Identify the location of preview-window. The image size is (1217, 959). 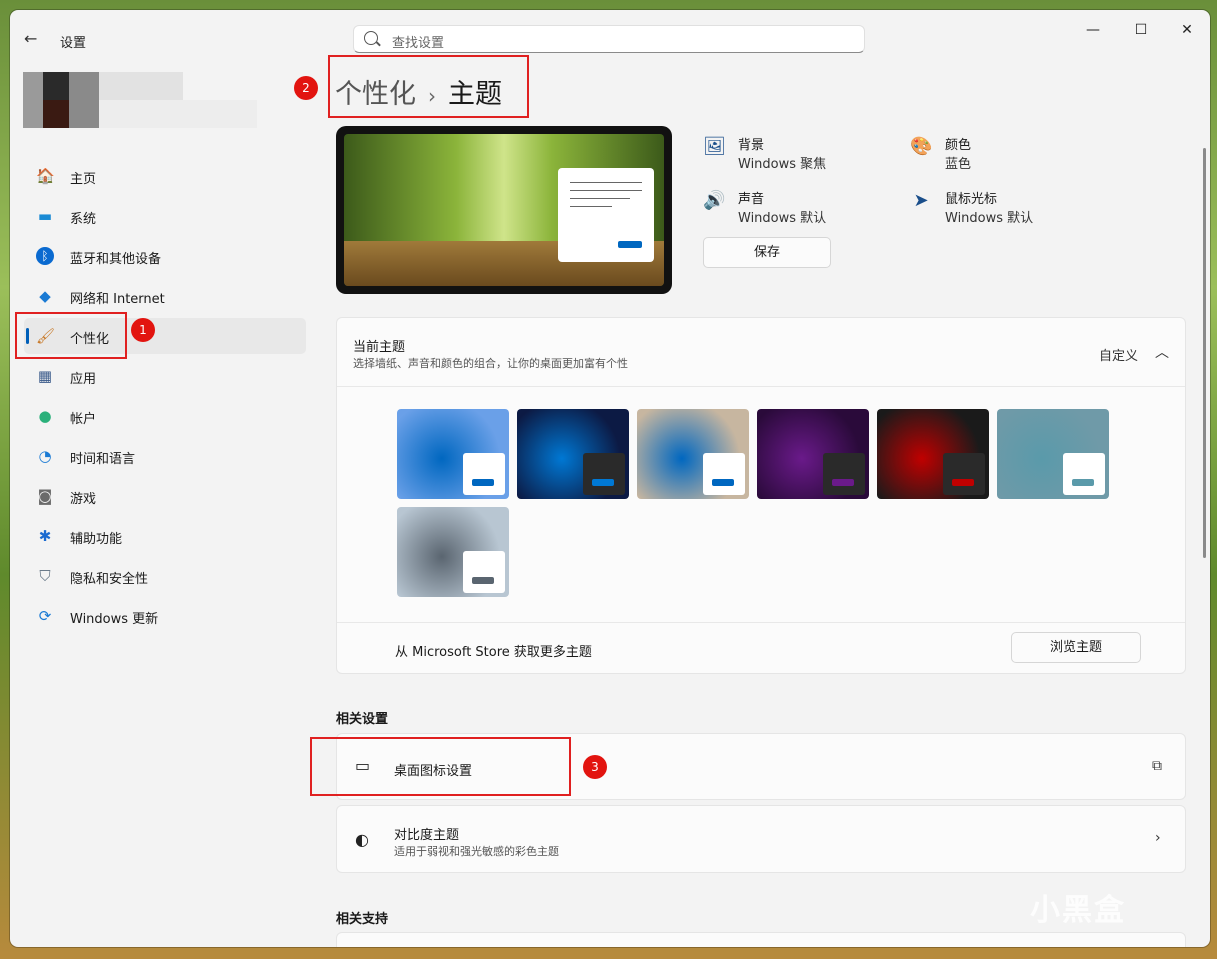
(606, 215).